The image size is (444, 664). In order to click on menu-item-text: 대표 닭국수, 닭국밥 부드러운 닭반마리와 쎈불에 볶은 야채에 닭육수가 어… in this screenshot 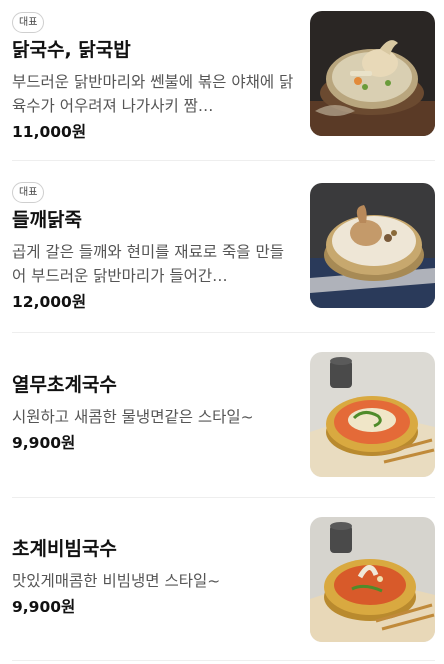, I will do `click(153, 76)`.